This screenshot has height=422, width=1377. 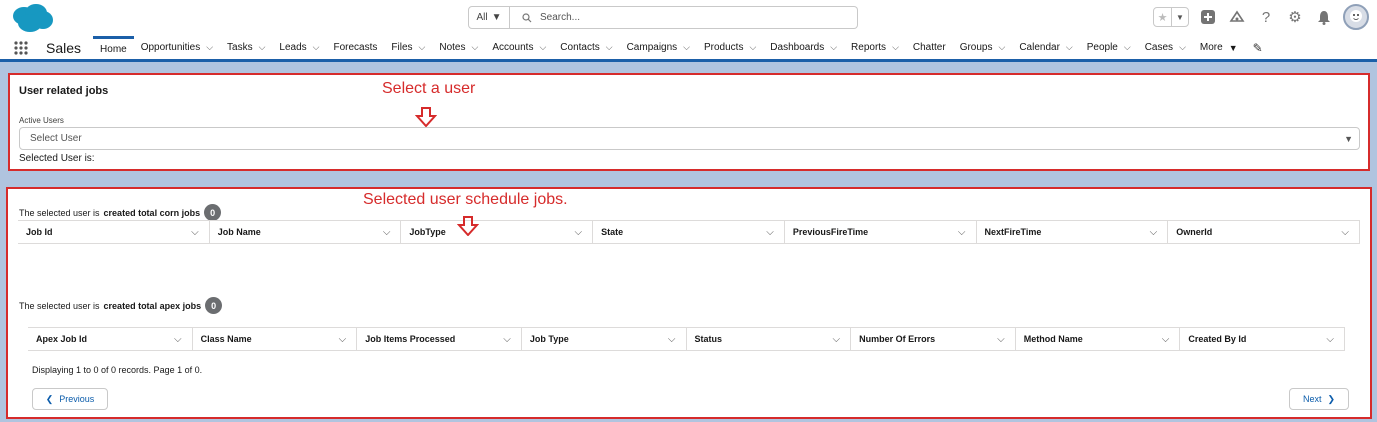 I want to click on trailhead-icon, so click(x=1237, y=17).